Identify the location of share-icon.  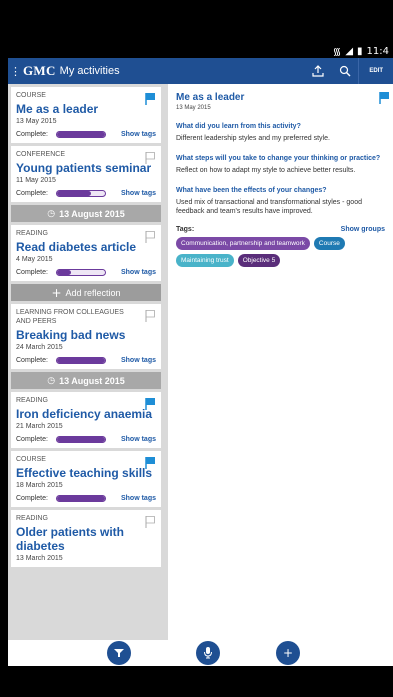
(317, 71).